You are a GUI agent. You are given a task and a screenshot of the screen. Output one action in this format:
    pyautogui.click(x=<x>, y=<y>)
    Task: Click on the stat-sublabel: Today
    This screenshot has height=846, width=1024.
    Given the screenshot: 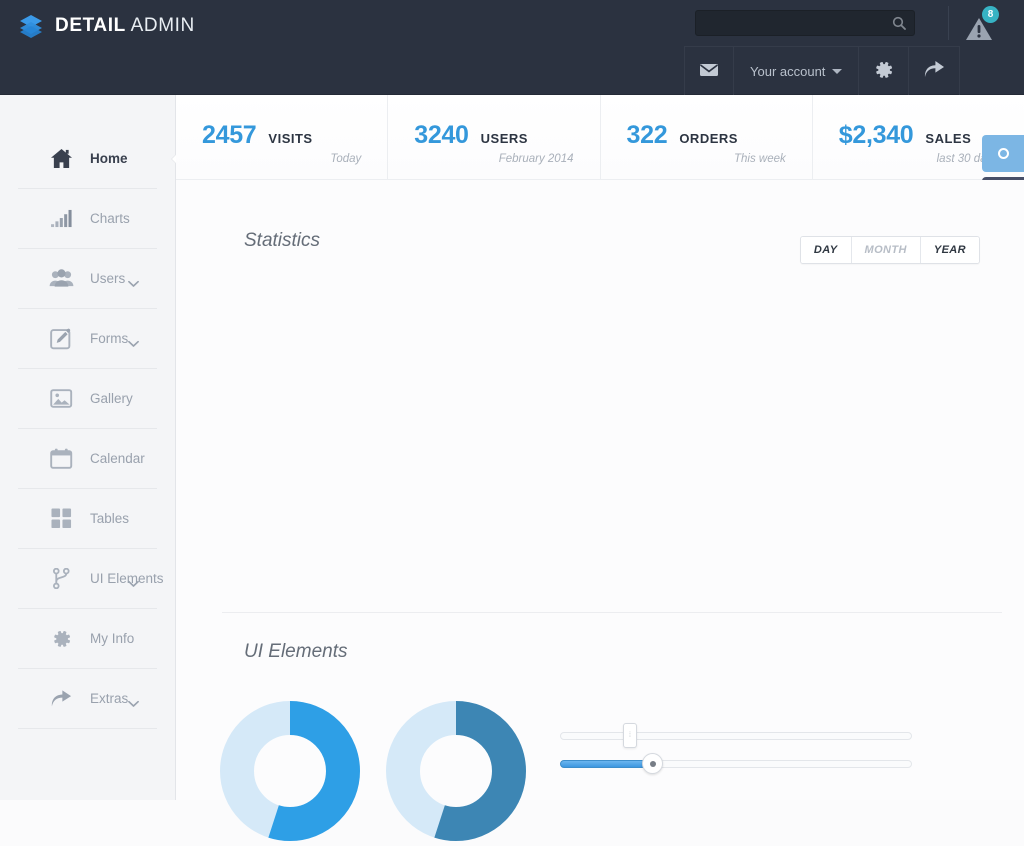 What is the action you would take?
    pyautogui.click(x=346, y=159)
    